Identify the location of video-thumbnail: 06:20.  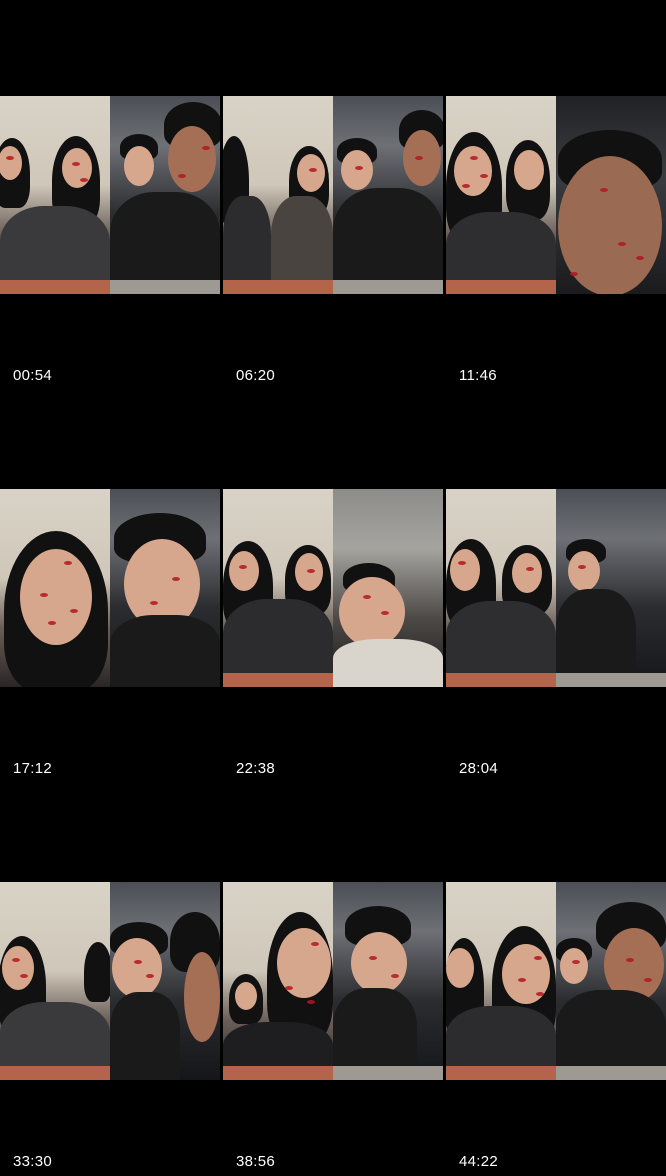
(333, 195).